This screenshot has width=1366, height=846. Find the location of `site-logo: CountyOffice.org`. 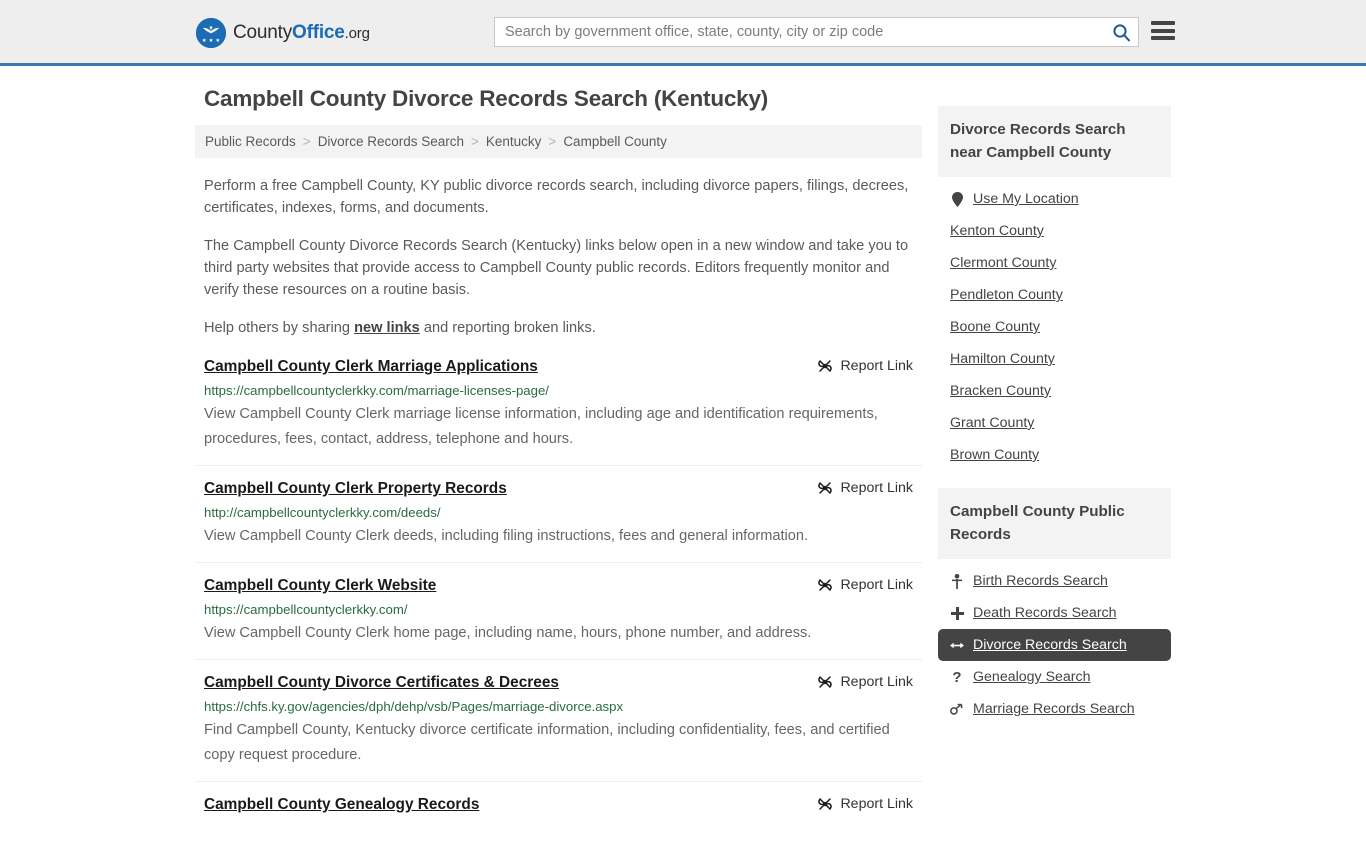

site-logo: CountyOffice.org is located at coordinates (283, 33).